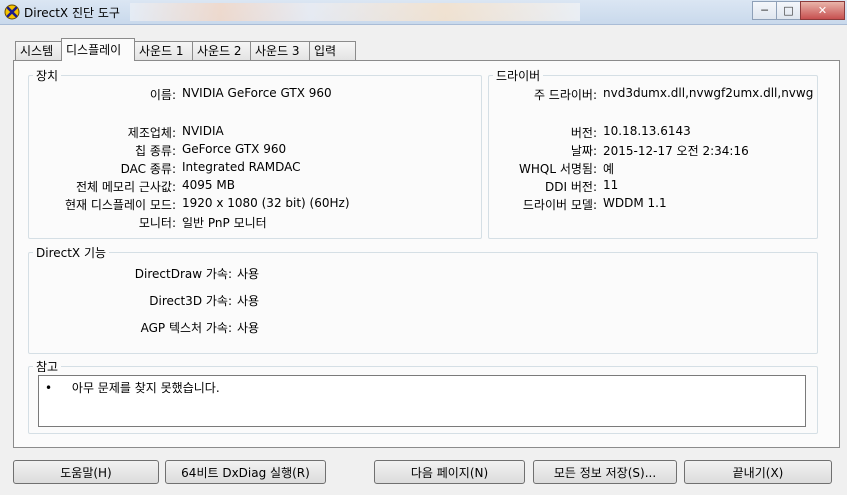 The image size is (847, 495). What do you see at coordinates (190, 301) in the screenshot?
I see `direct3d-accel-label: Direct3D 가속:` at bounding box center [190, 301].